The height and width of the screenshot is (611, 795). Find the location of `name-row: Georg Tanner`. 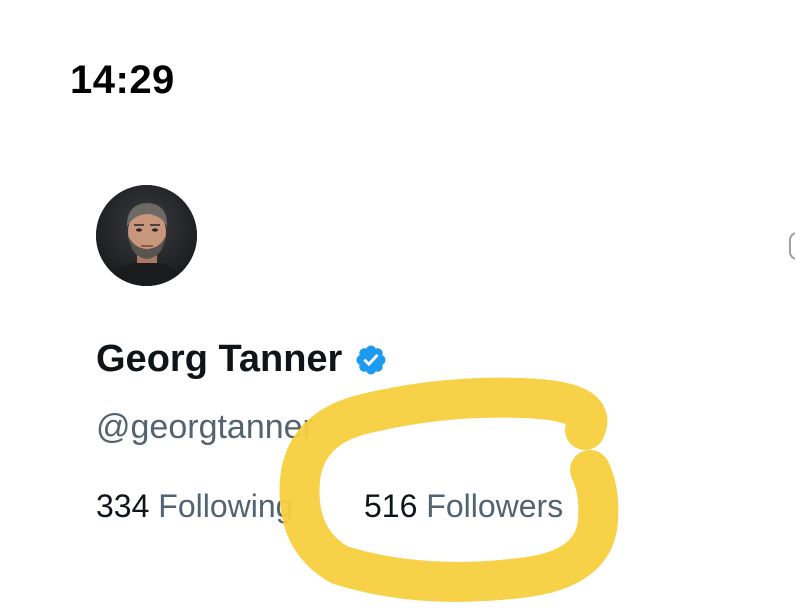

name-row: Georg Tanner is located at coordinates (242, 359).